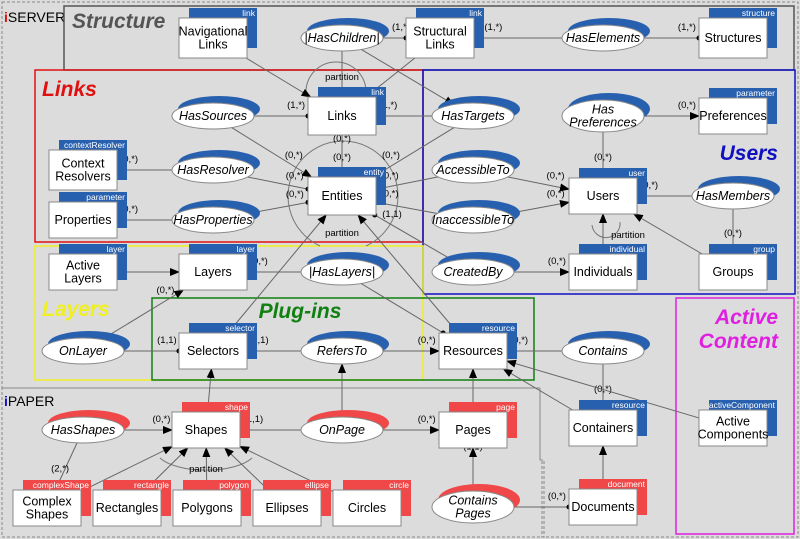 The image size is (800, 539). I want to click on entity-links: link Links, so click(346, 111).